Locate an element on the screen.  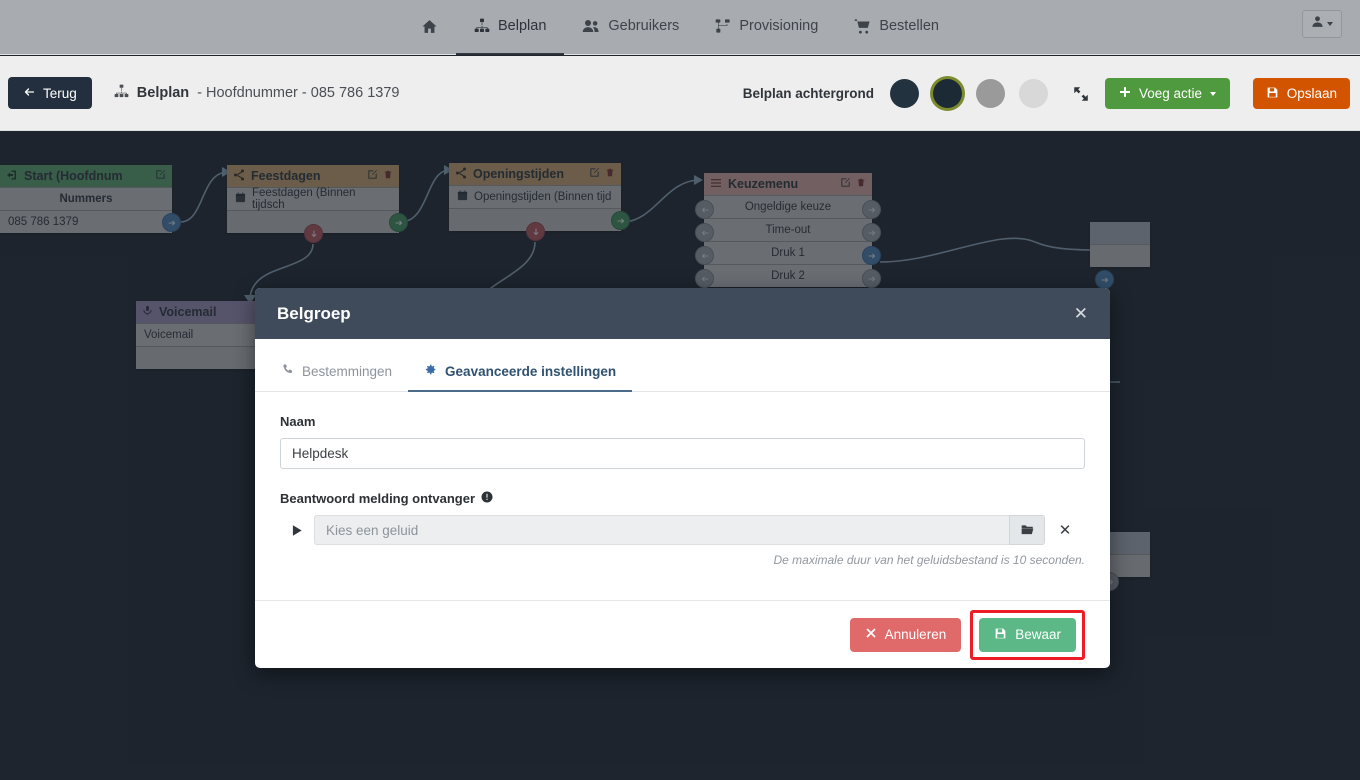
node-openingstijden-actions is located at coordinates (602, 174).